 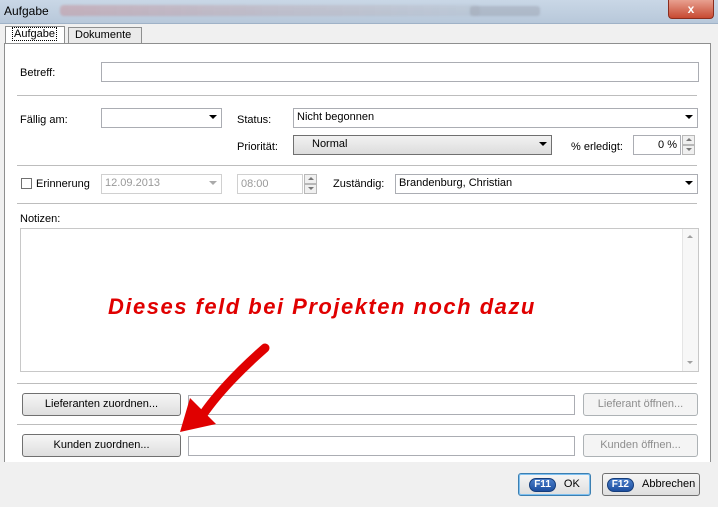 I want to click on tab-dokumente: Dokumente, so click(x=105, y=35).